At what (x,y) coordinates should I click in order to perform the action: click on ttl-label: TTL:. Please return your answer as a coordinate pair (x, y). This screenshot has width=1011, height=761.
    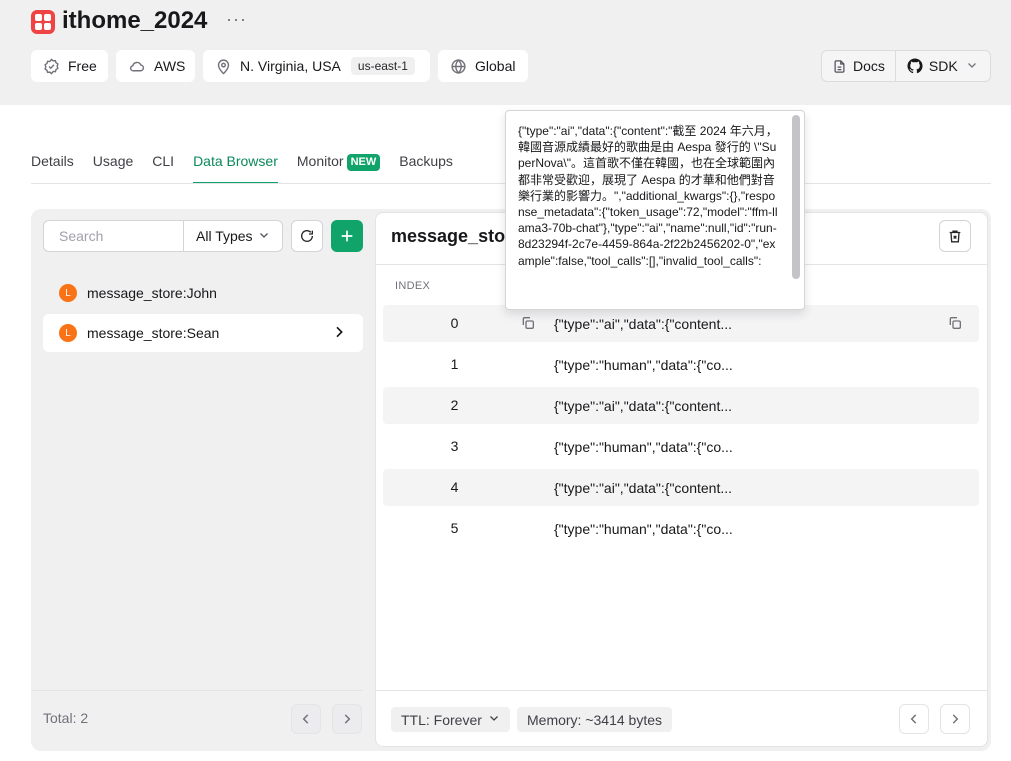
    Looking at the image, I should click on (415, 719).